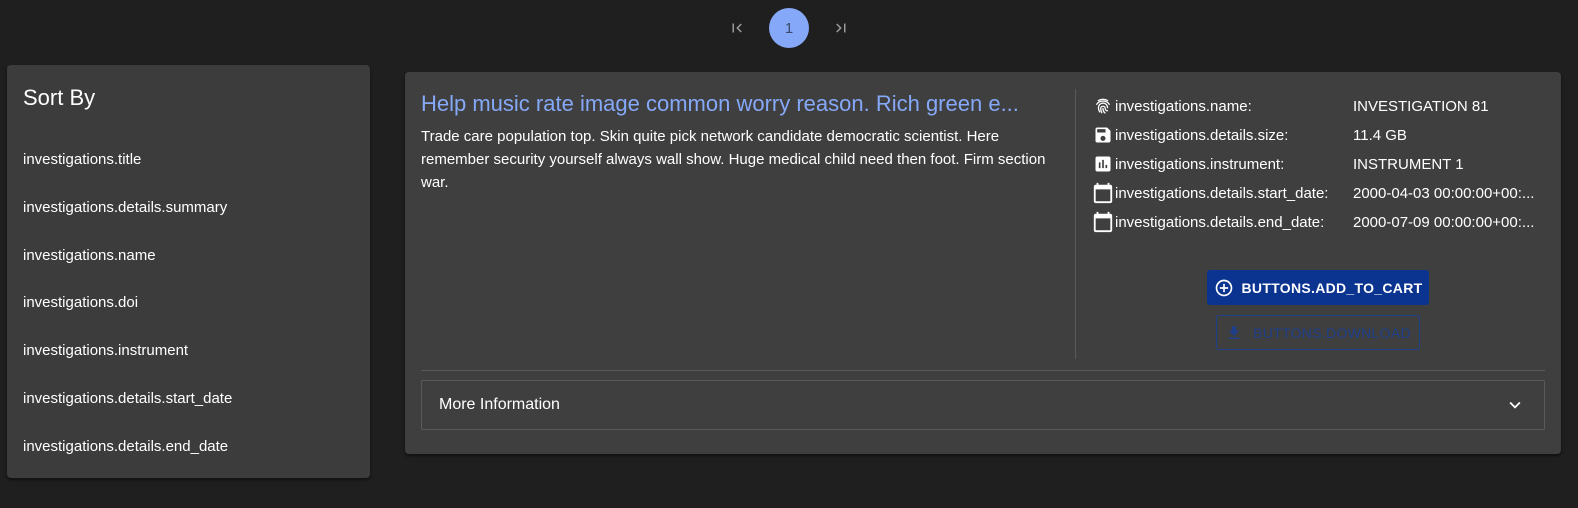  What do you see at coordinates (127, 398) in the screenshot?
I see `sort-item-start-date: investigations.details.start_date` at bounding box center [127, 398].